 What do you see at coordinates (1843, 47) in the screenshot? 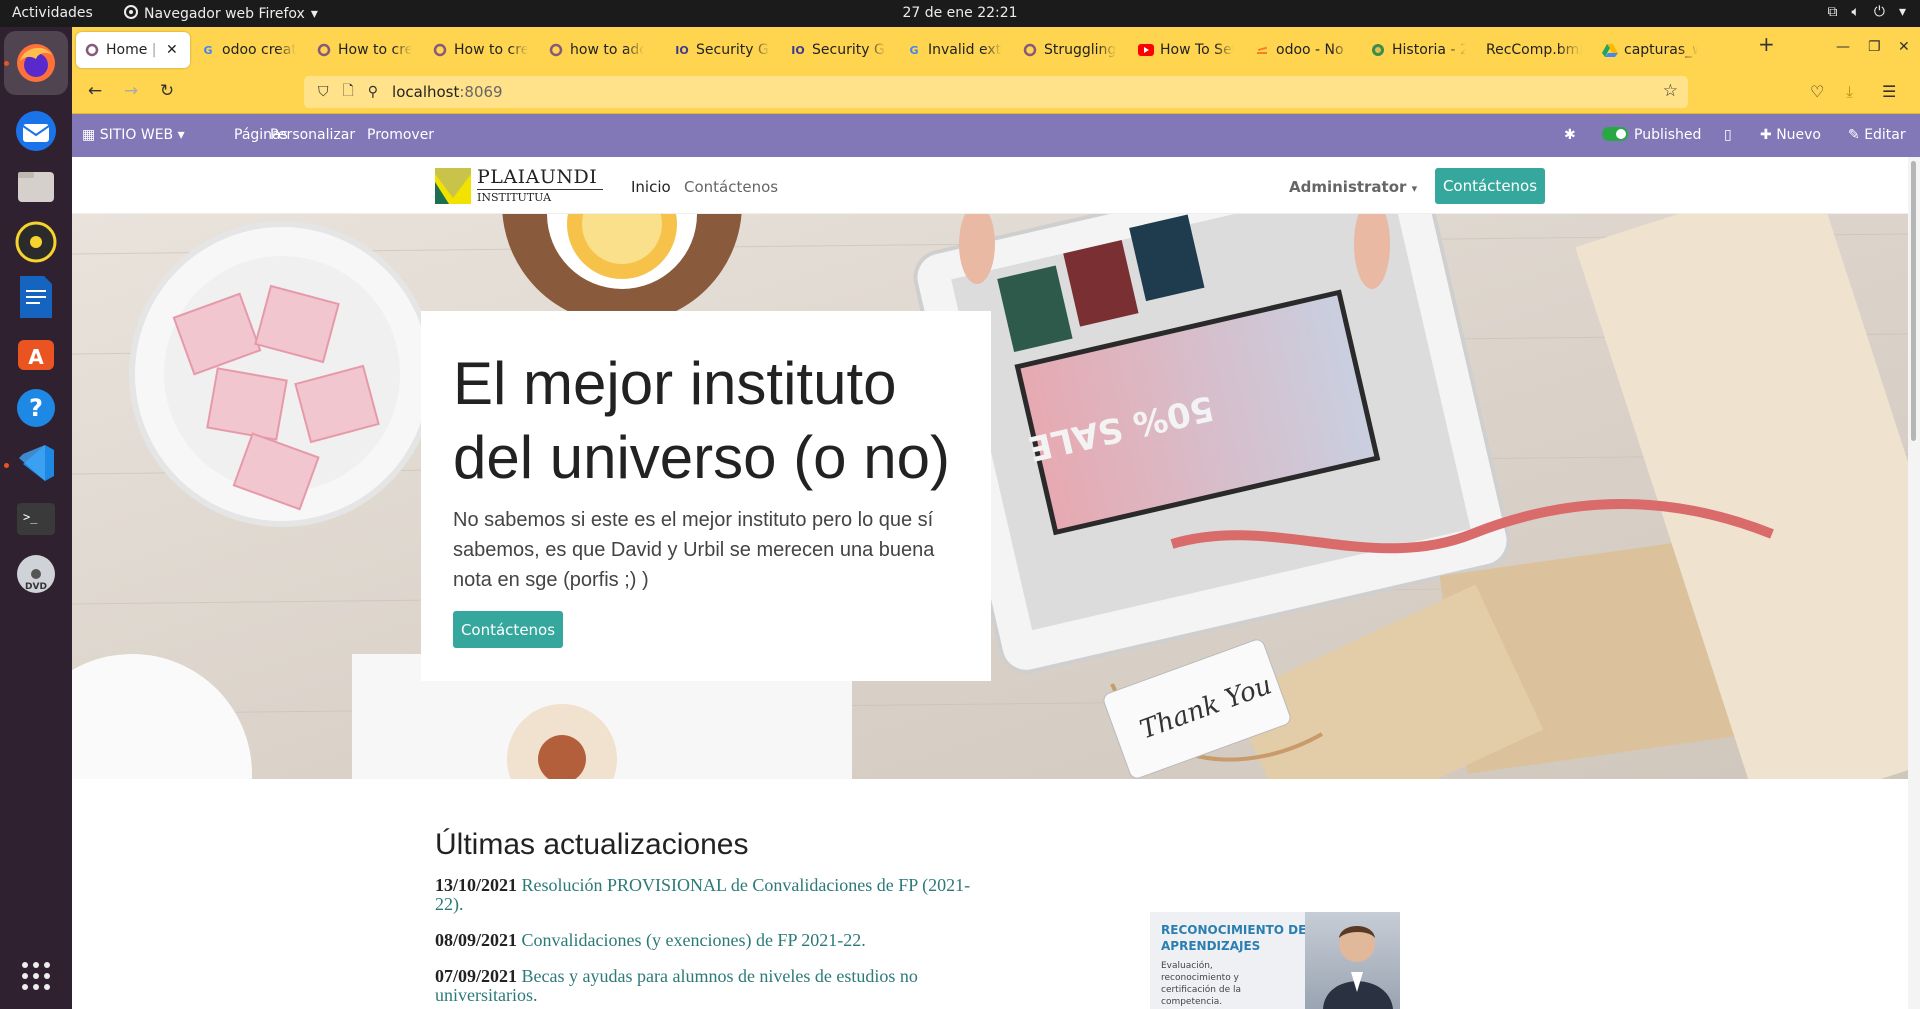
I see `minimize-button: —` at bounding box center [1843, 47].